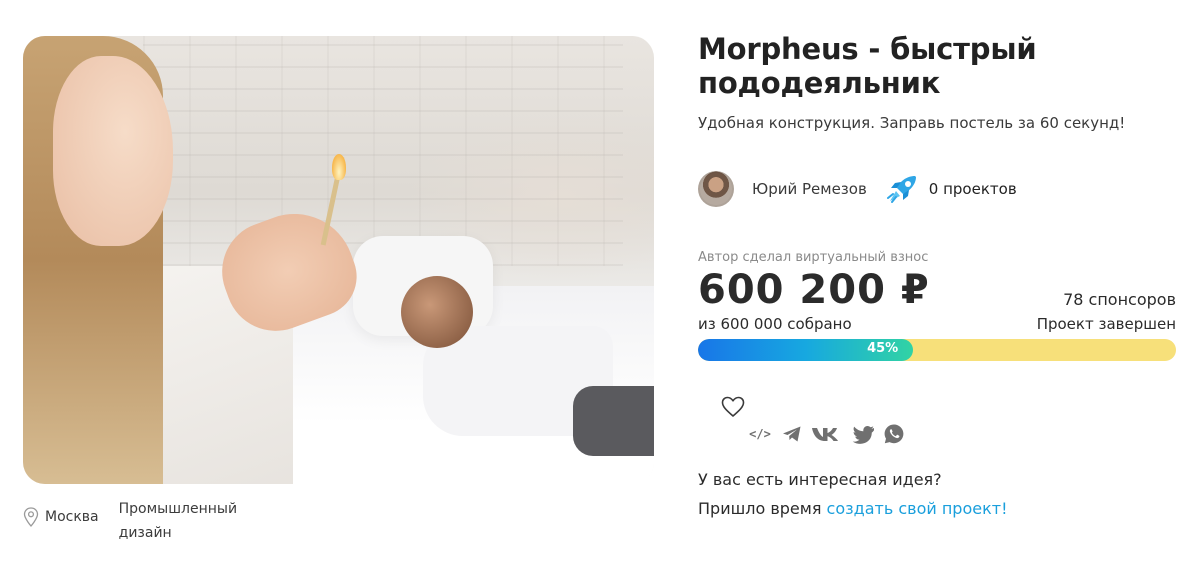  I want to click on virtual-contribution-note: Автор сделал виртуальный взнос, so click(813, 257).